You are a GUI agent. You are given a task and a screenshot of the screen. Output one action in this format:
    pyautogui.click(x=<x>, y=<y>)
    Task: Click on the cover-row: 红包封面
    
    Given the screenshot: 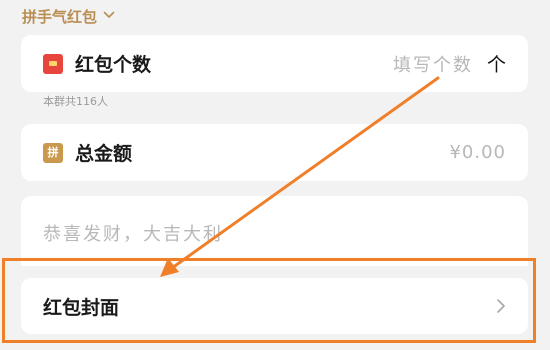 What is the action you would take?
    pyautogui.click(x=274, y=306)
    